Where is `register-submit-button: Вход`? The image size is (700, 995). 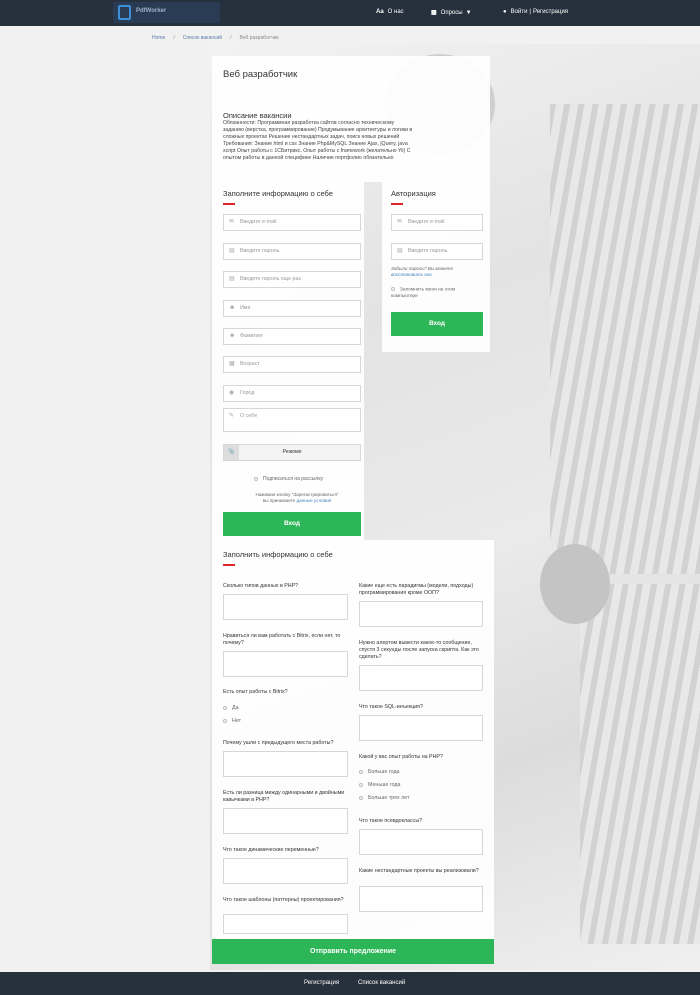
register-submit-button: Вход is located at coordinates (292, 524).